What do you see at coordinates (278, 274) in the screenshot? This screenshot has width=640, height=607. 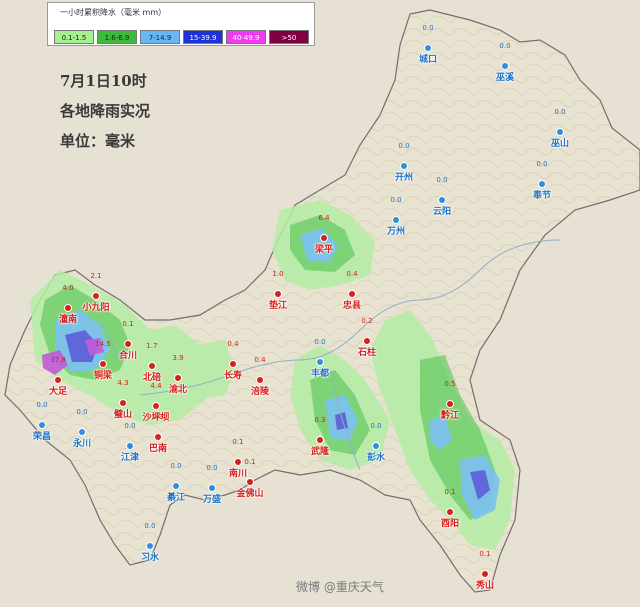 I see `station-value: 1.0` at bounding box center [278, 274].